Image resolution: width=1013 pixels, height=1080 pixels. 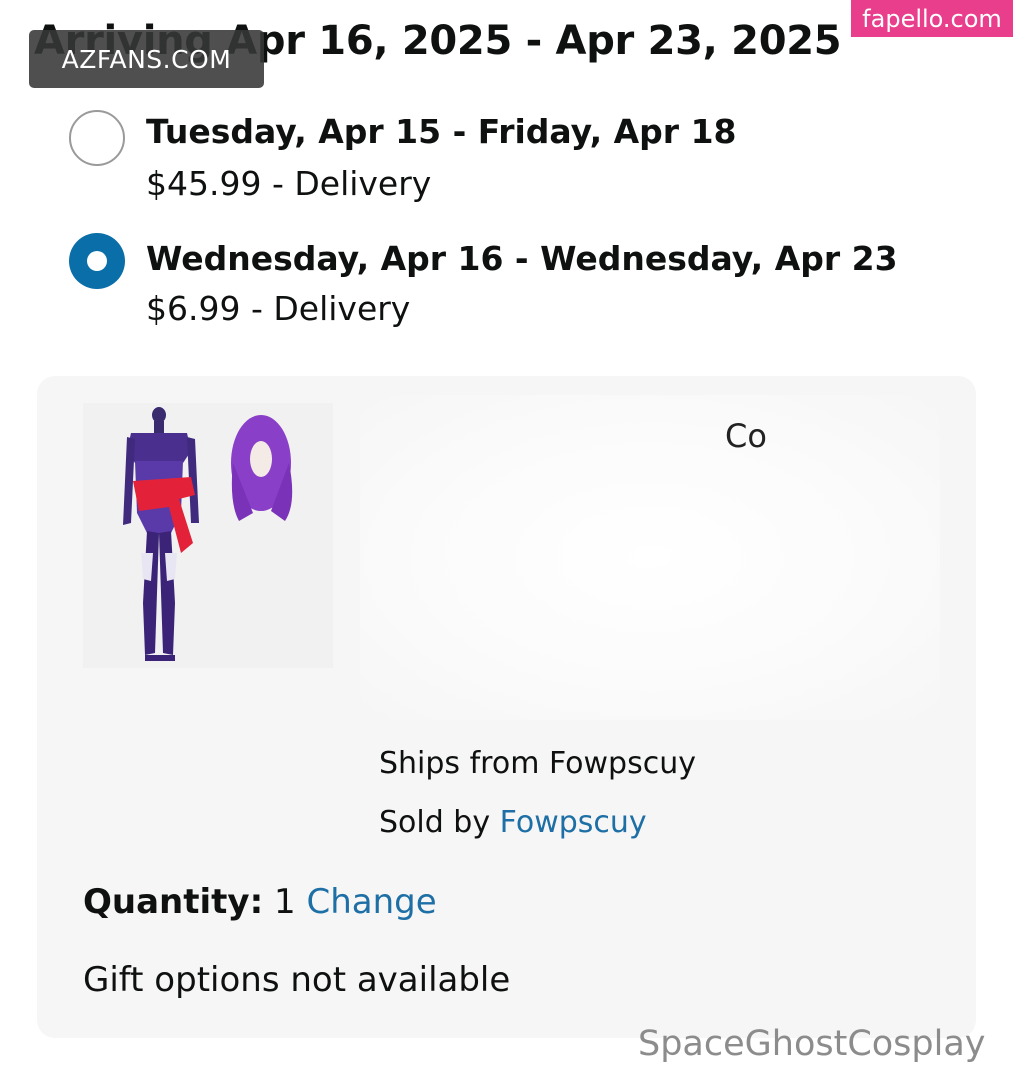 I want to click on watermark-azfans: AZFANS.COM, so click(x=146, y=59).